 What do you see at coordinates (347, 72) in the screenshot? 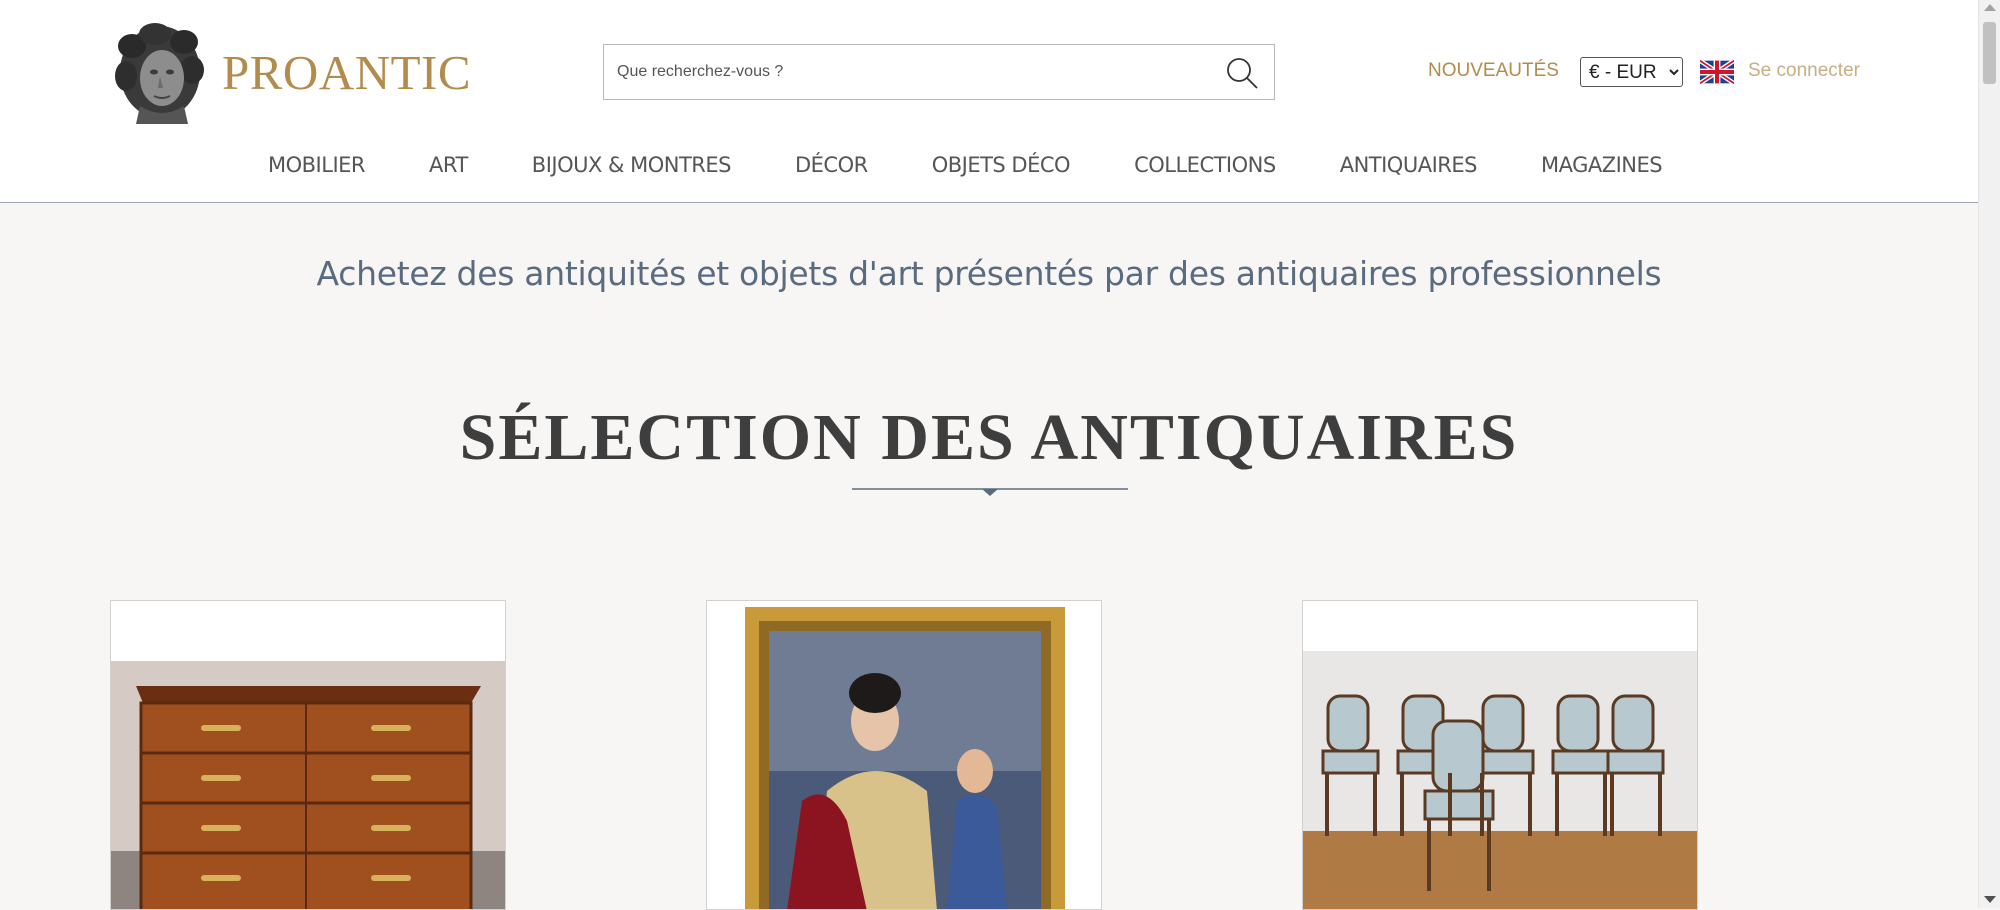
I see `brand-name: PROANTIC` at bounding box center [347, 72].